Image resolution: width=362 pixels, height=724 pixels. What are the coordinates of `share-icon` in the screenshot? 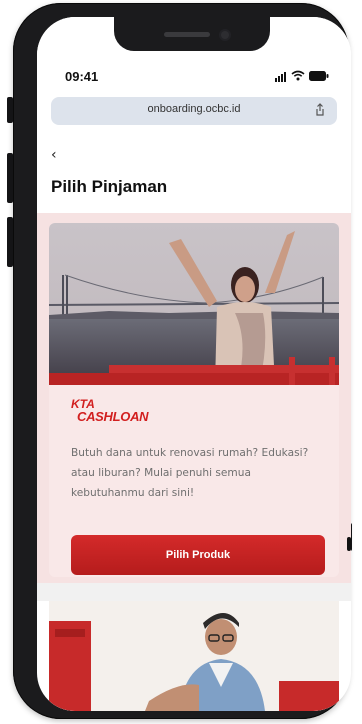 It's located at (320, 110).